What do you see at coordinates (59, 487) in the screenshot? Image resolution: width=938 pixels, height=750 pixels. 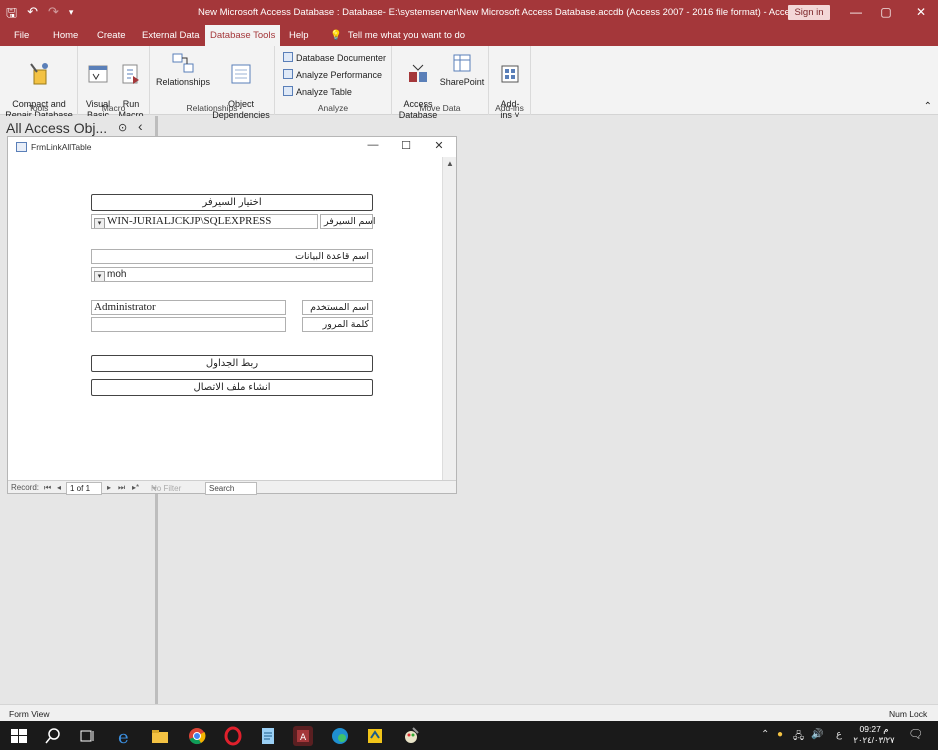 I see `previous-record-button: ◂` at bounding box center [59, 487].